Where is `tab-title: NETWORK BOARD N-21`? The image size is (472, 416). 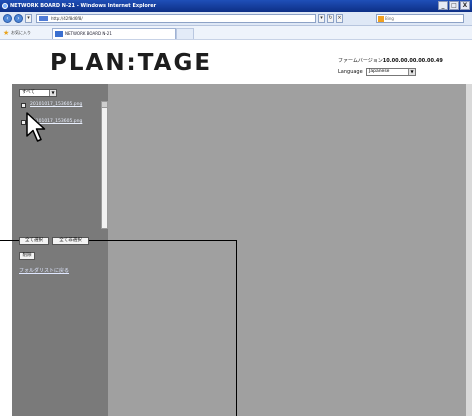
tab-title: NETWORK BOARD N-21 is located at coordinates (88, 33).